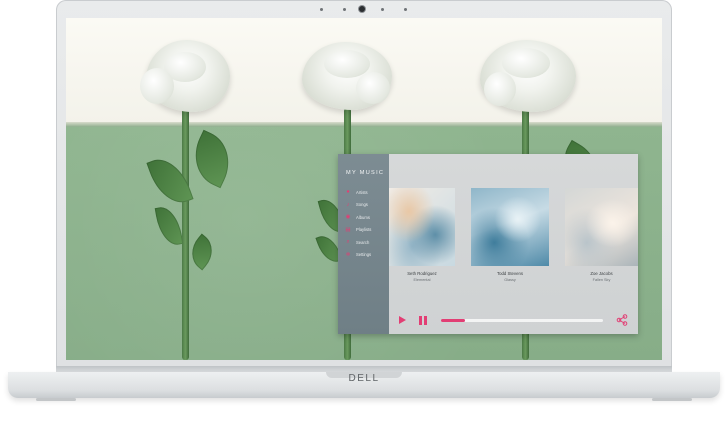 The height and width of the screenshot is (438, 728). I want to click on sidebar-item-songs: ♪ Songs, so click(358, 205).